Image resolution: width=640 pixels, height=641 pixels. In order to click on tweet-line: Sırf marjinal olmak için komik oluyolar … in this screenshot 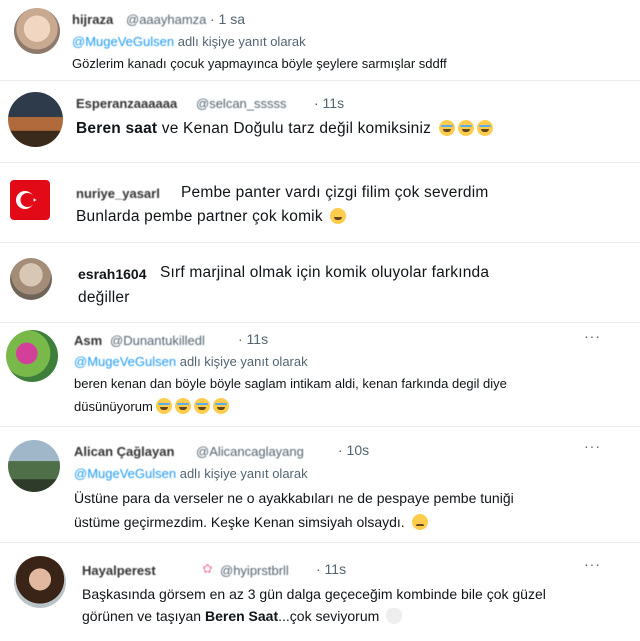, I will do `click(325, 272)`.